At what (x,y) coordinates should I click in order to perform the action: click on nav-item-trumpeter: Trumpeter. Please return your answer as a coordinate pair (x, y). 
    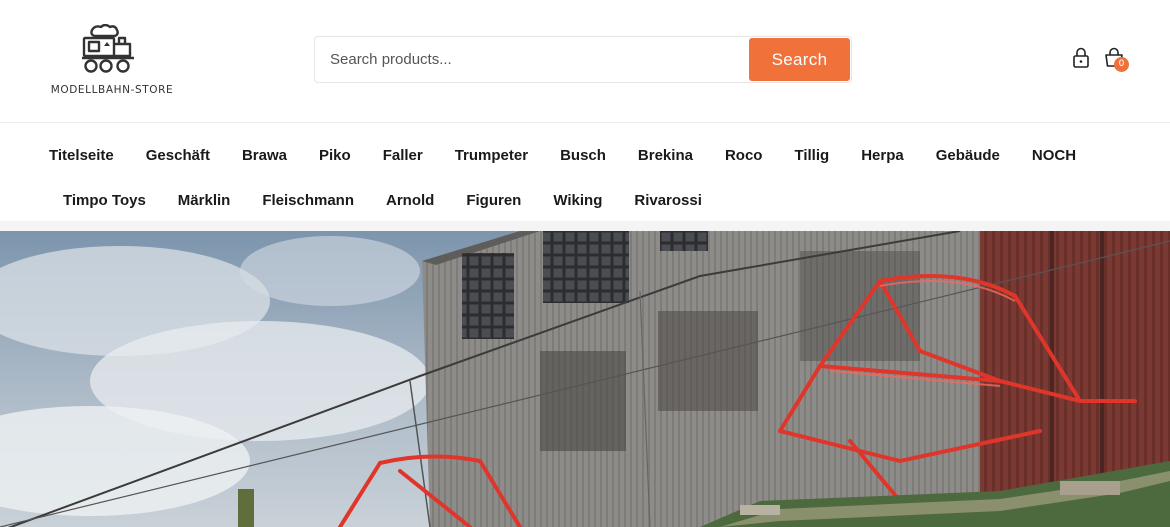
    Looking at the image, I should click on (491, 155).